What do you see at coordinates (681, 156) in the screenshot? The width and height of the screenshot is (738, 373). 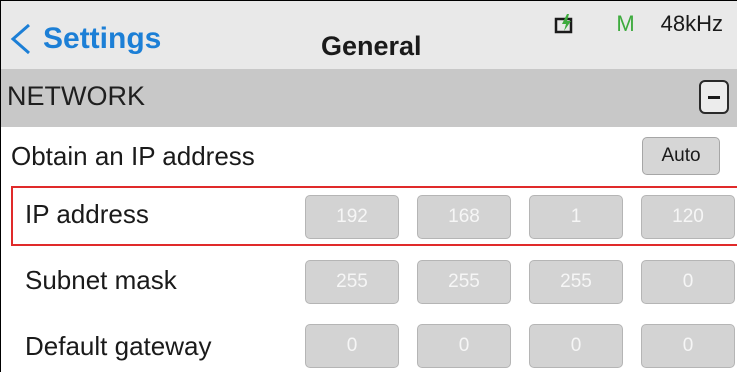 I see `auto-button: Auto` at bounding box center [681, 156].